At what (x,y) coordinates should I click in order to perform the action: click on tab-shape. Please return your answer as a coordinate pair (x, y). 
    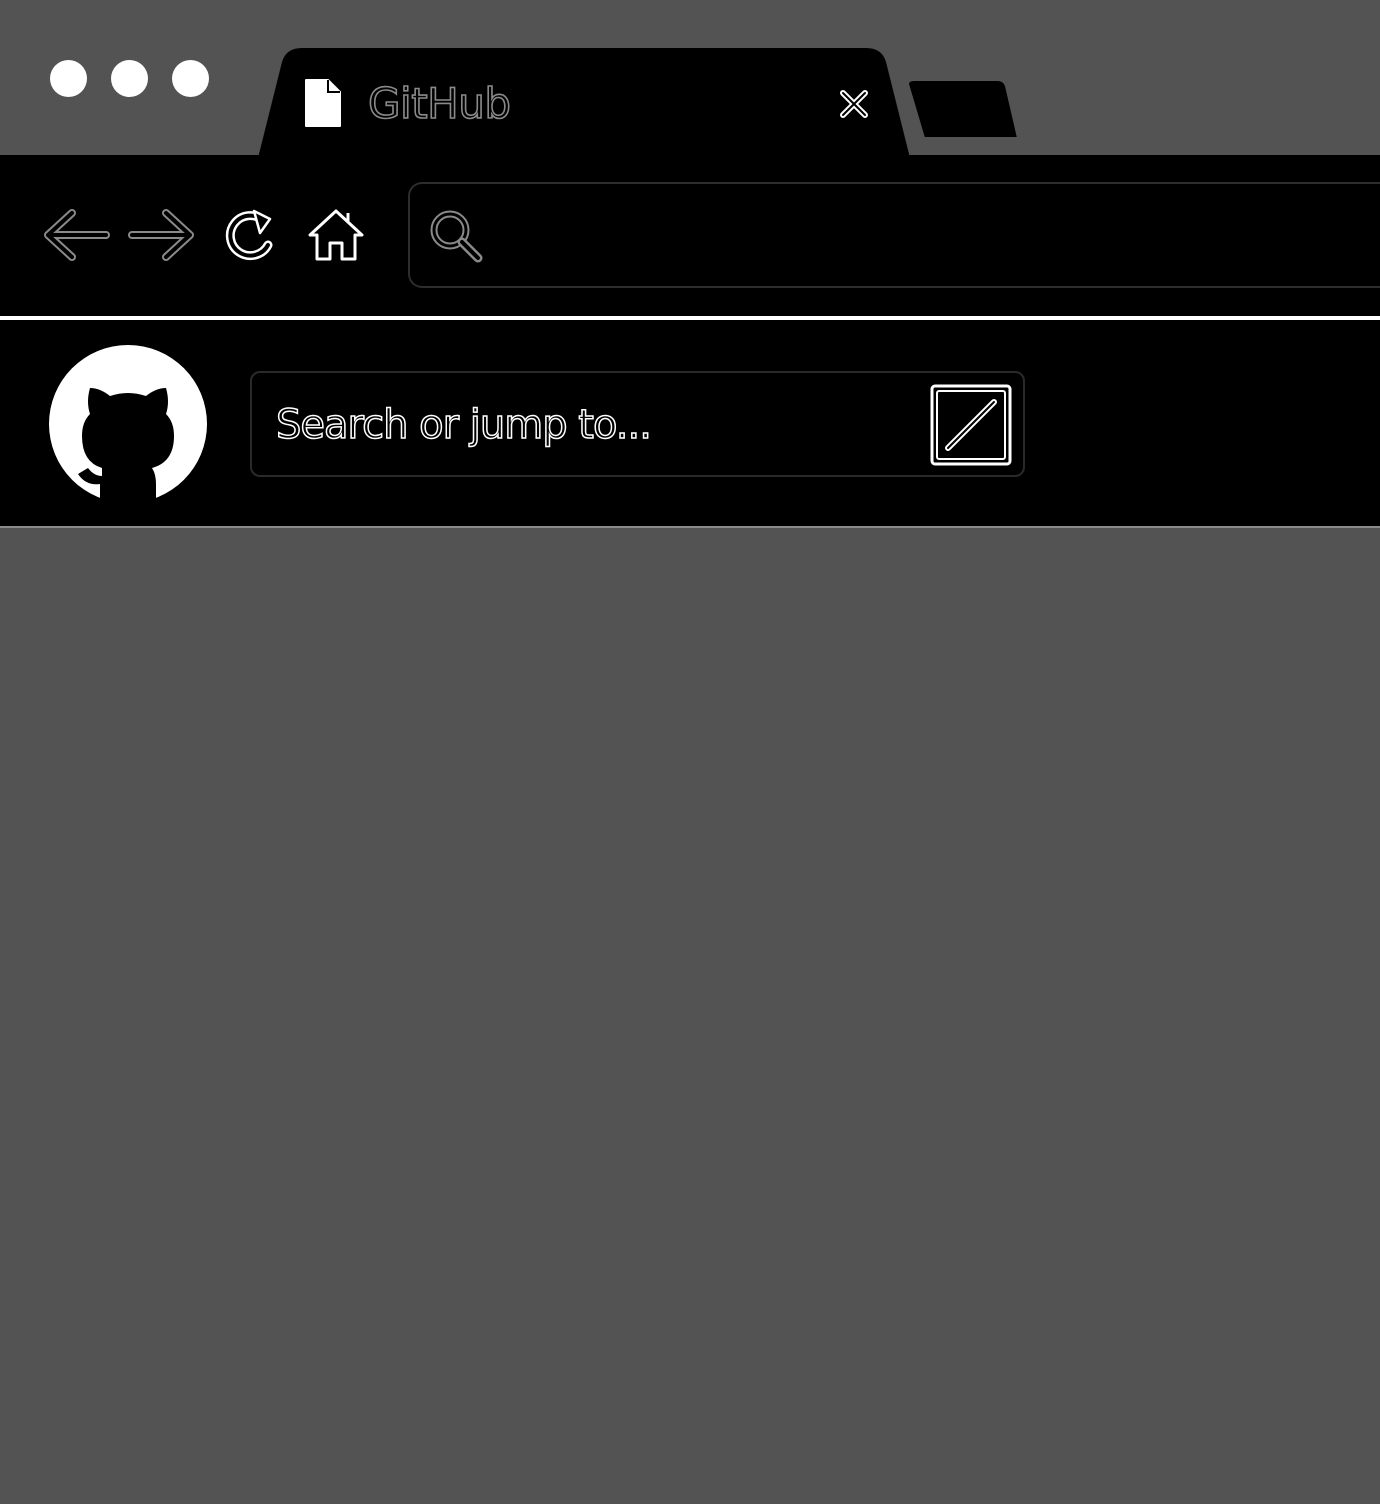
    Looking at the image, I should click on (584, 103).